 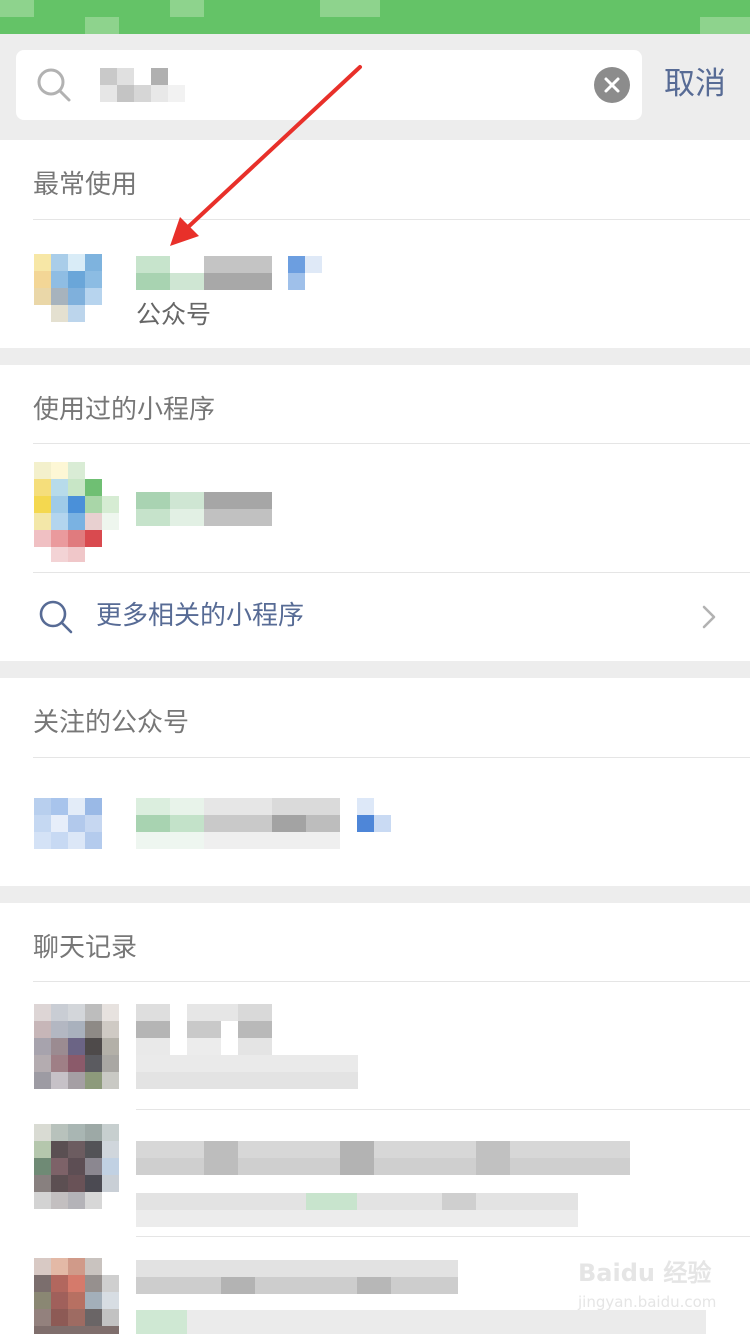 What do you see at coordinates (85, 948) in the screenshot?
I see `section-title: 聊天记录` at bounding box center [85, 948].